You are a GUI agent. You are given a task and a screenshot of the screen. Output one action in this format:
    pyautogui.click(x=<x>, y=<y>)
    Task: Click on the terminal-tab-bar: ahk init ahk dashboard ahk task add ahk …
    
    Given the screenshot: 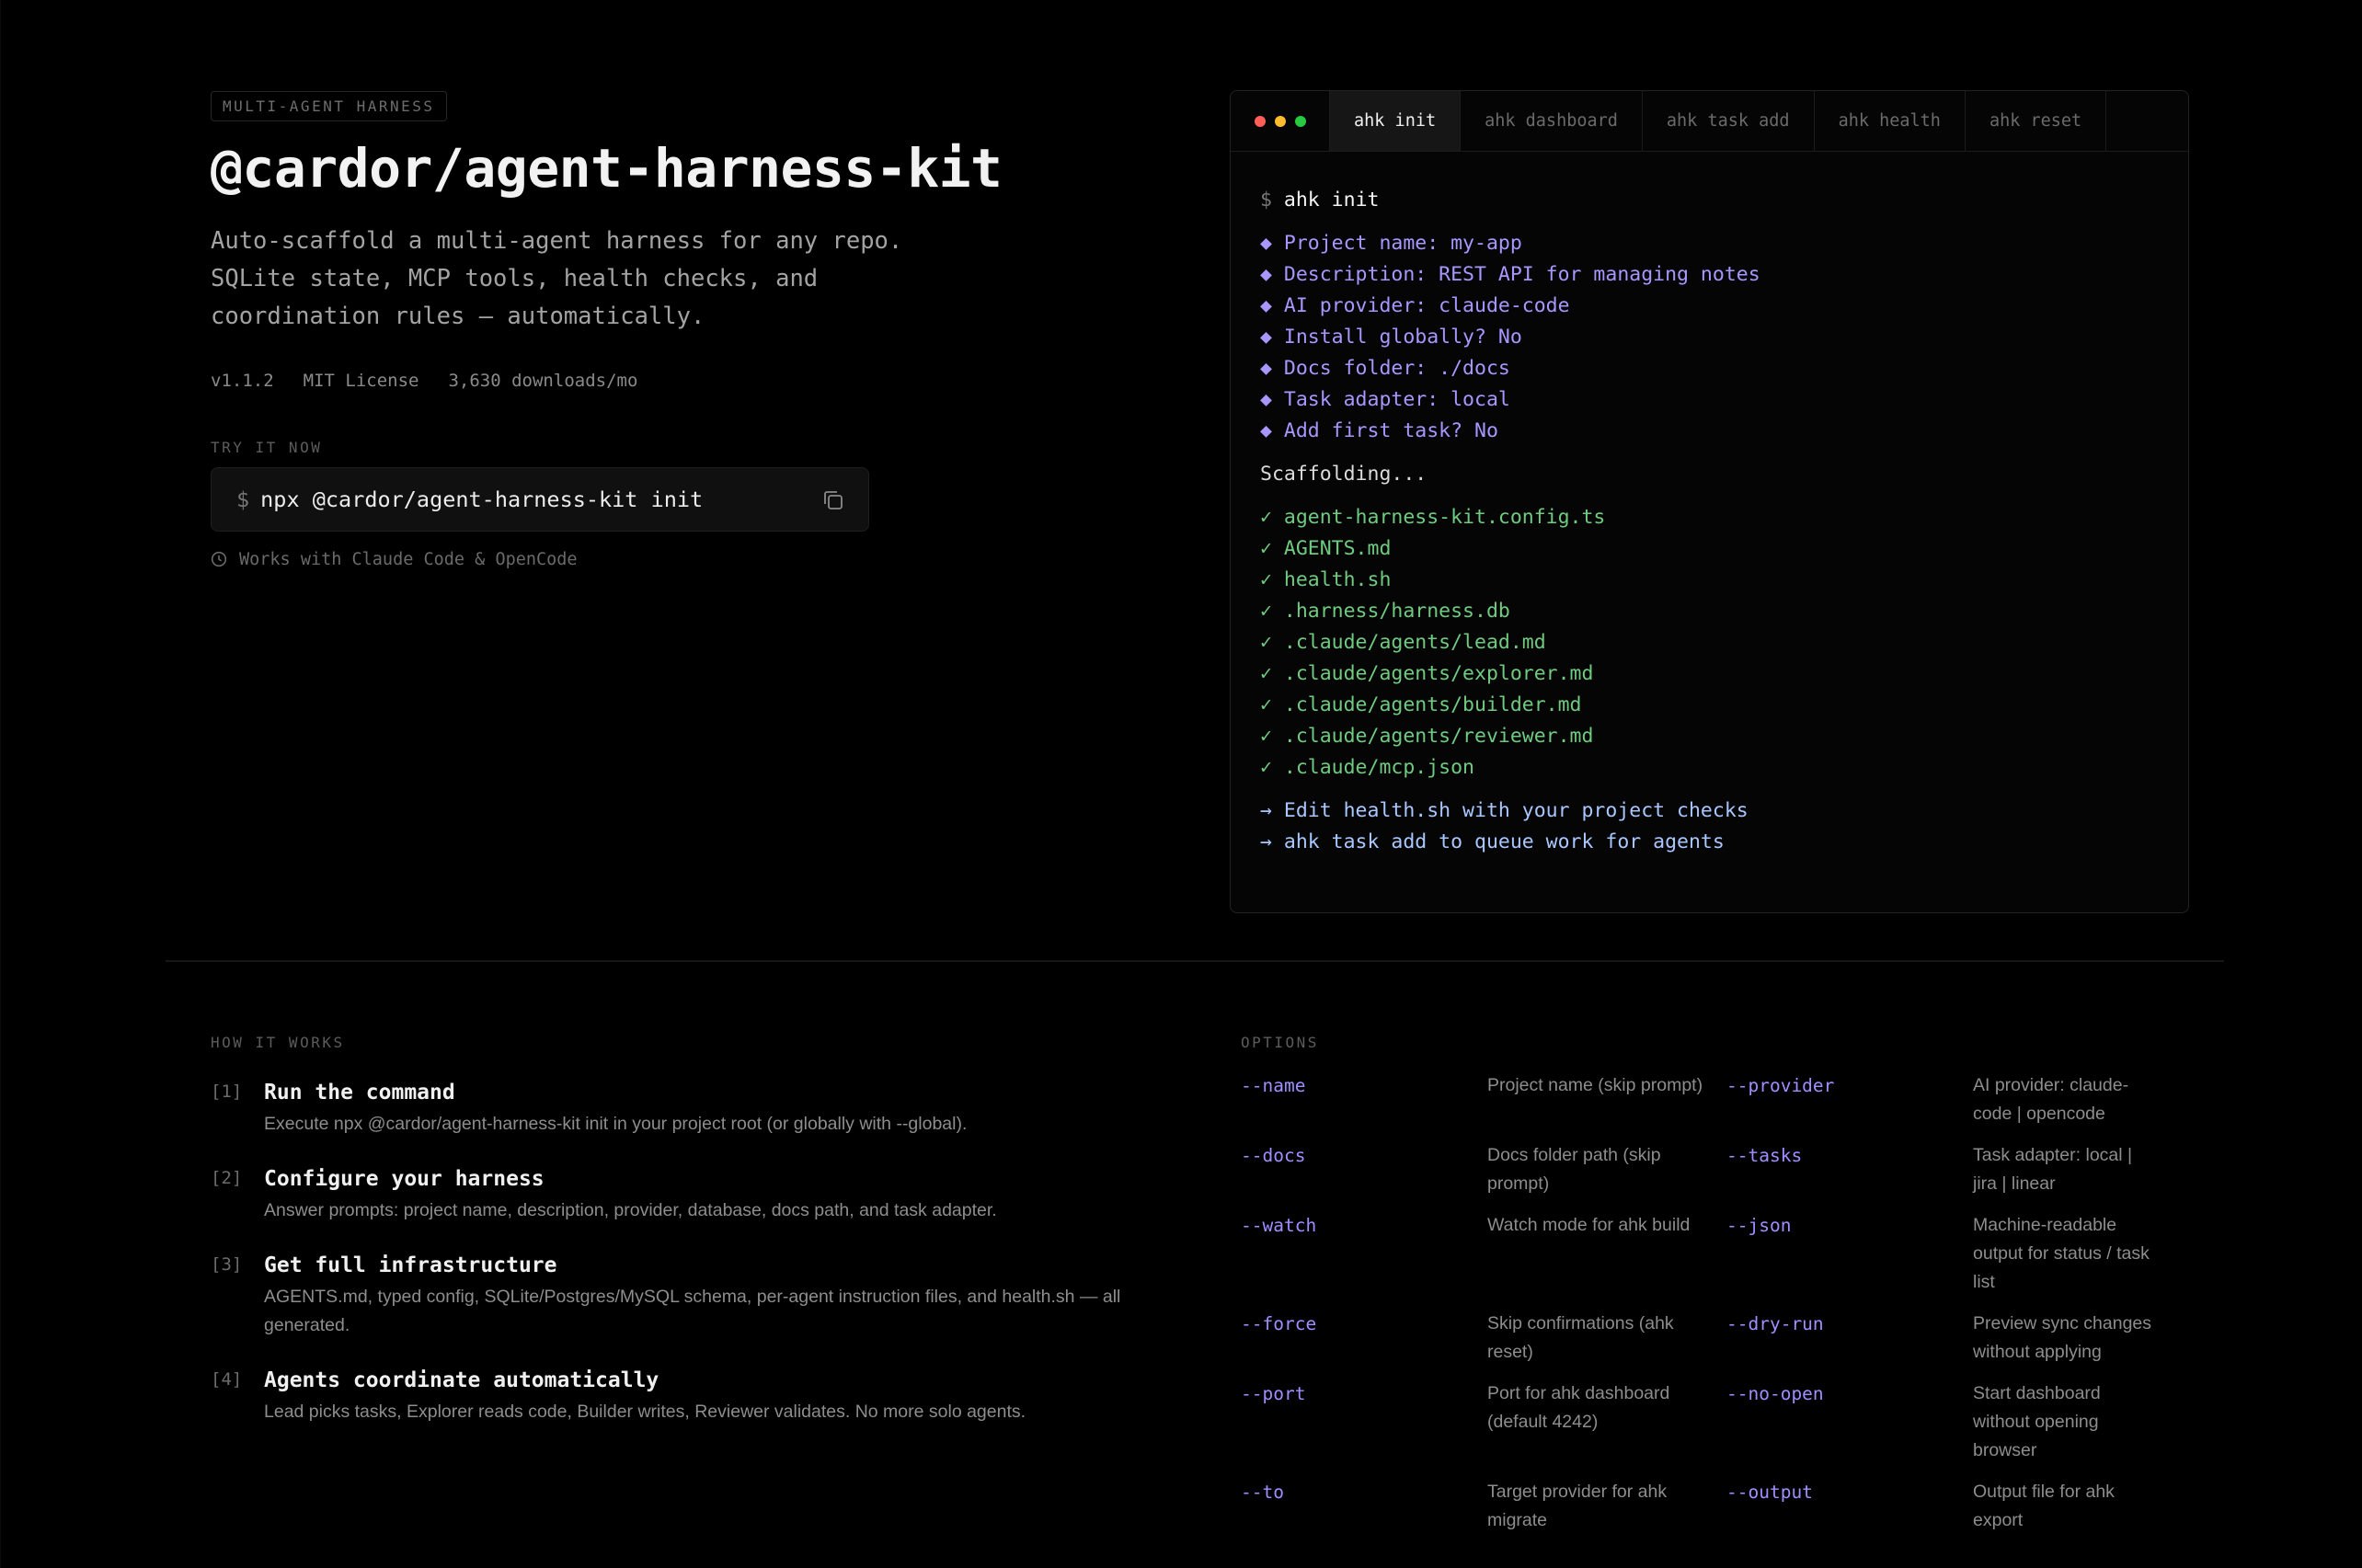 What is the action you would take?
    pyautogui.click(x=1709, y=121)
    